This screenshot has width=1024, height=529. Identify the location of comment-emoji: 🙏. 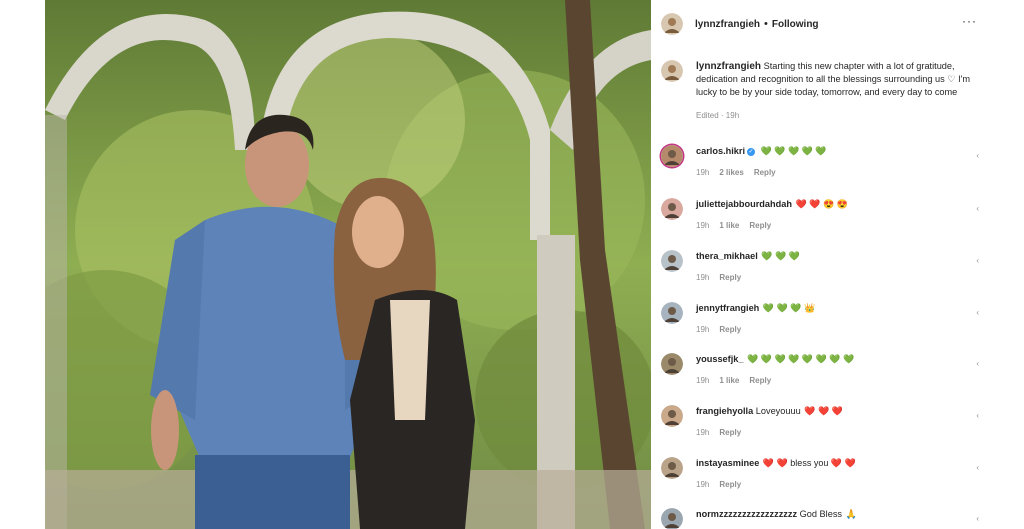
(851, 514).